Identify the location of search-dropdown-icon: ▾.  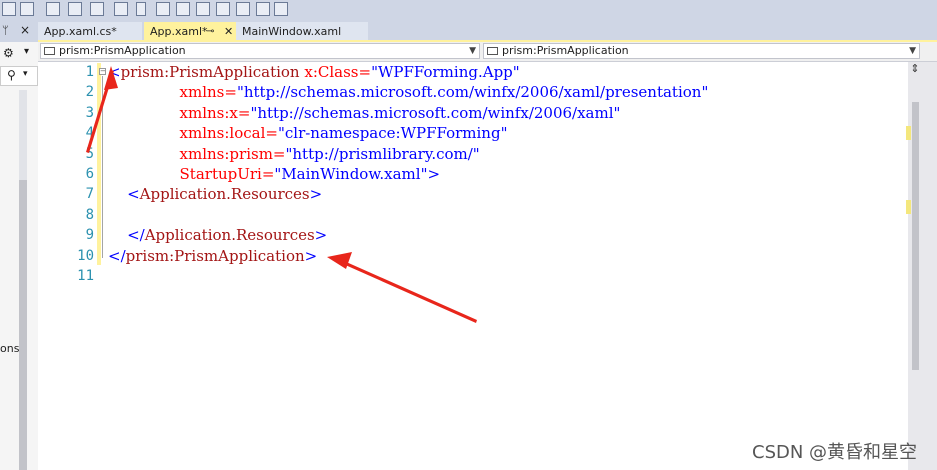
(25, 74).